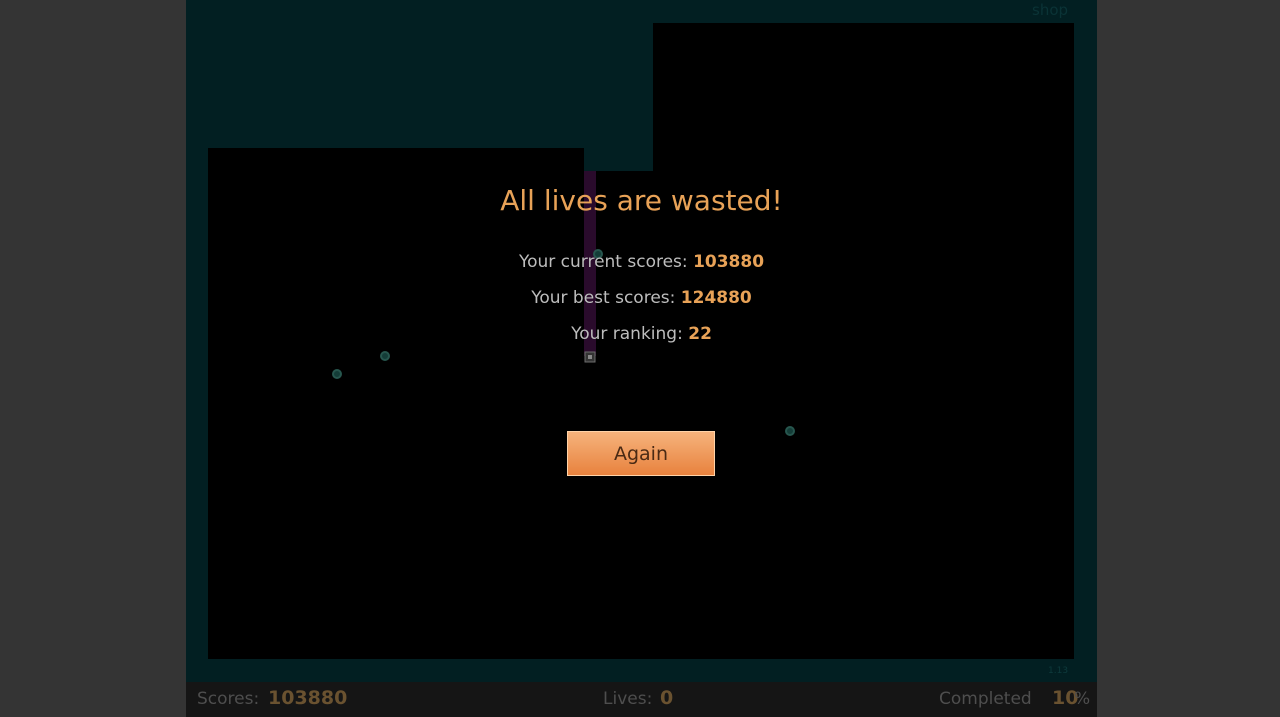 The height and width of the screenshot is (717, 1280). I want to click on ranking-row: Your ranking: 22, so click(641, 334).